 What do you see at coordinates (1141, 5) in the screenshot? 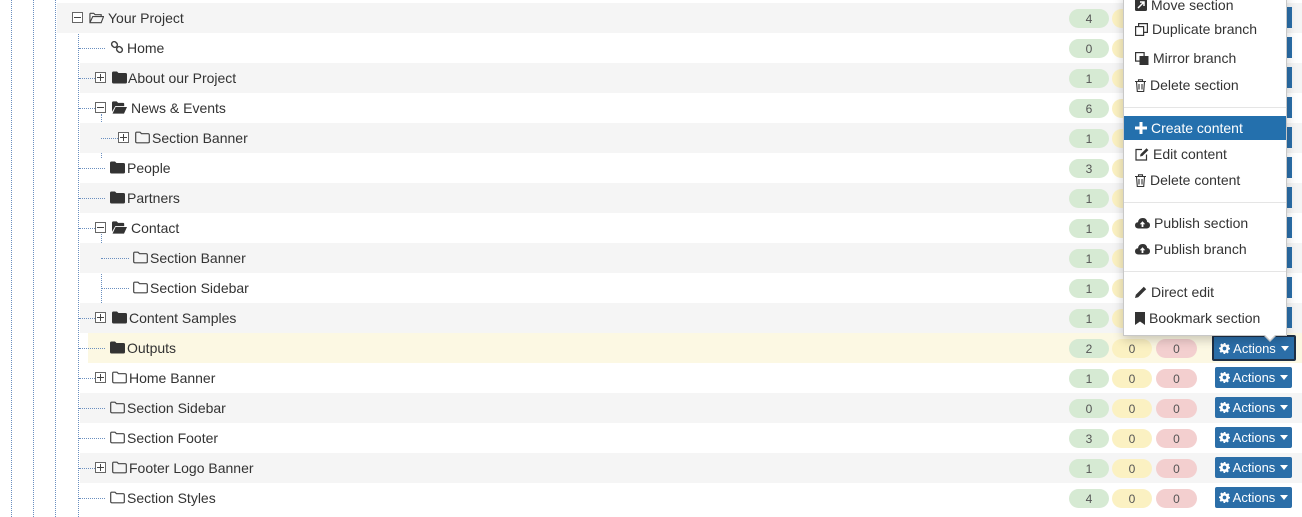
I see `move-icon` at bounding box center [1141, 5].